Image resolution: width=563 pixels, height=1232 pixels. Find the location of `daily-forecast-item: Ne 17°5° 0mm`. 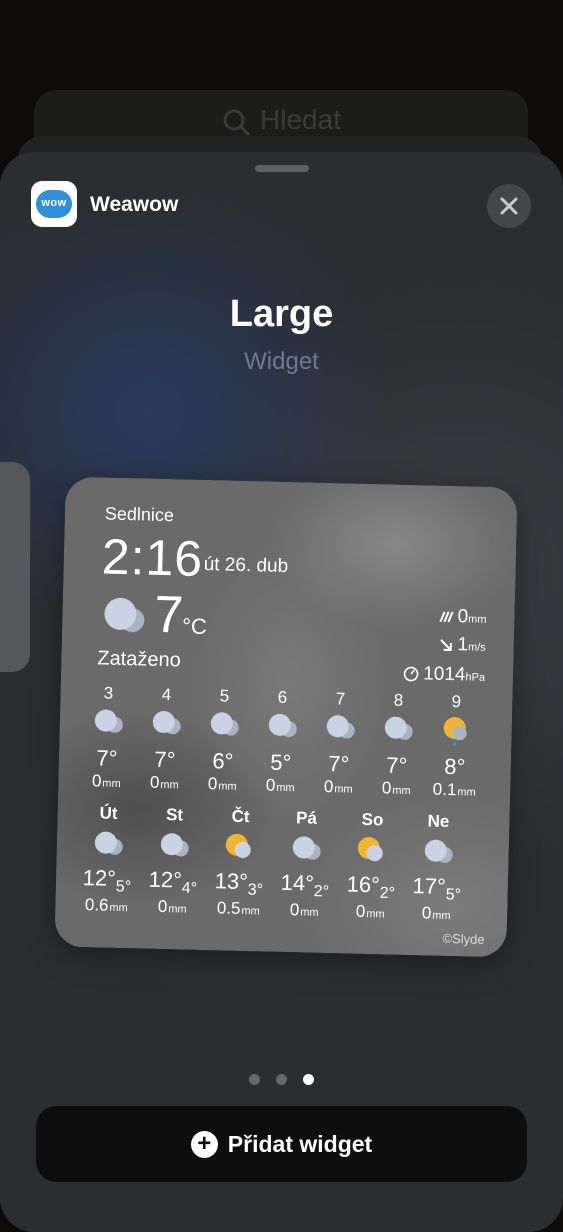

daily-forecast-item: Ne 17°5° 0mm is located at coordinates (437, 868).